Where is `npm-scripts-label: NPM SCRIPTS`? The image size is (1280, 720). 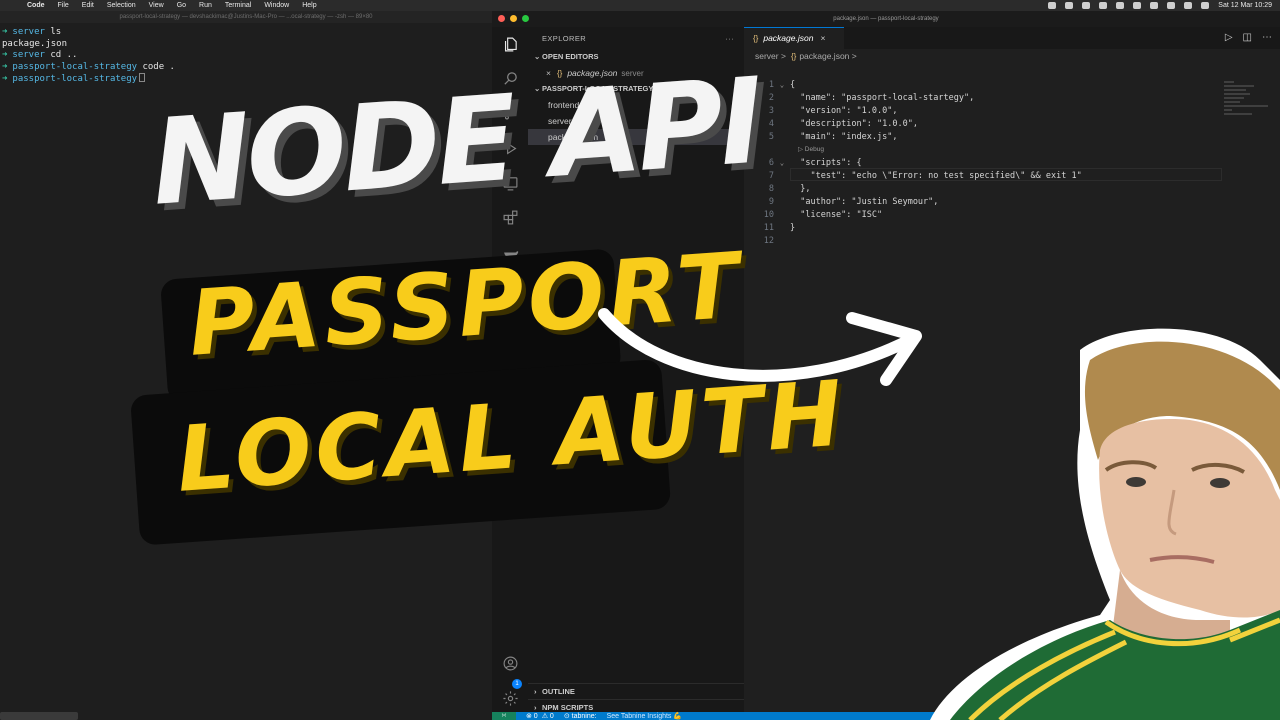
npm-scripts-label: NPM SCRIPTS is located at coordinates (568, 707).